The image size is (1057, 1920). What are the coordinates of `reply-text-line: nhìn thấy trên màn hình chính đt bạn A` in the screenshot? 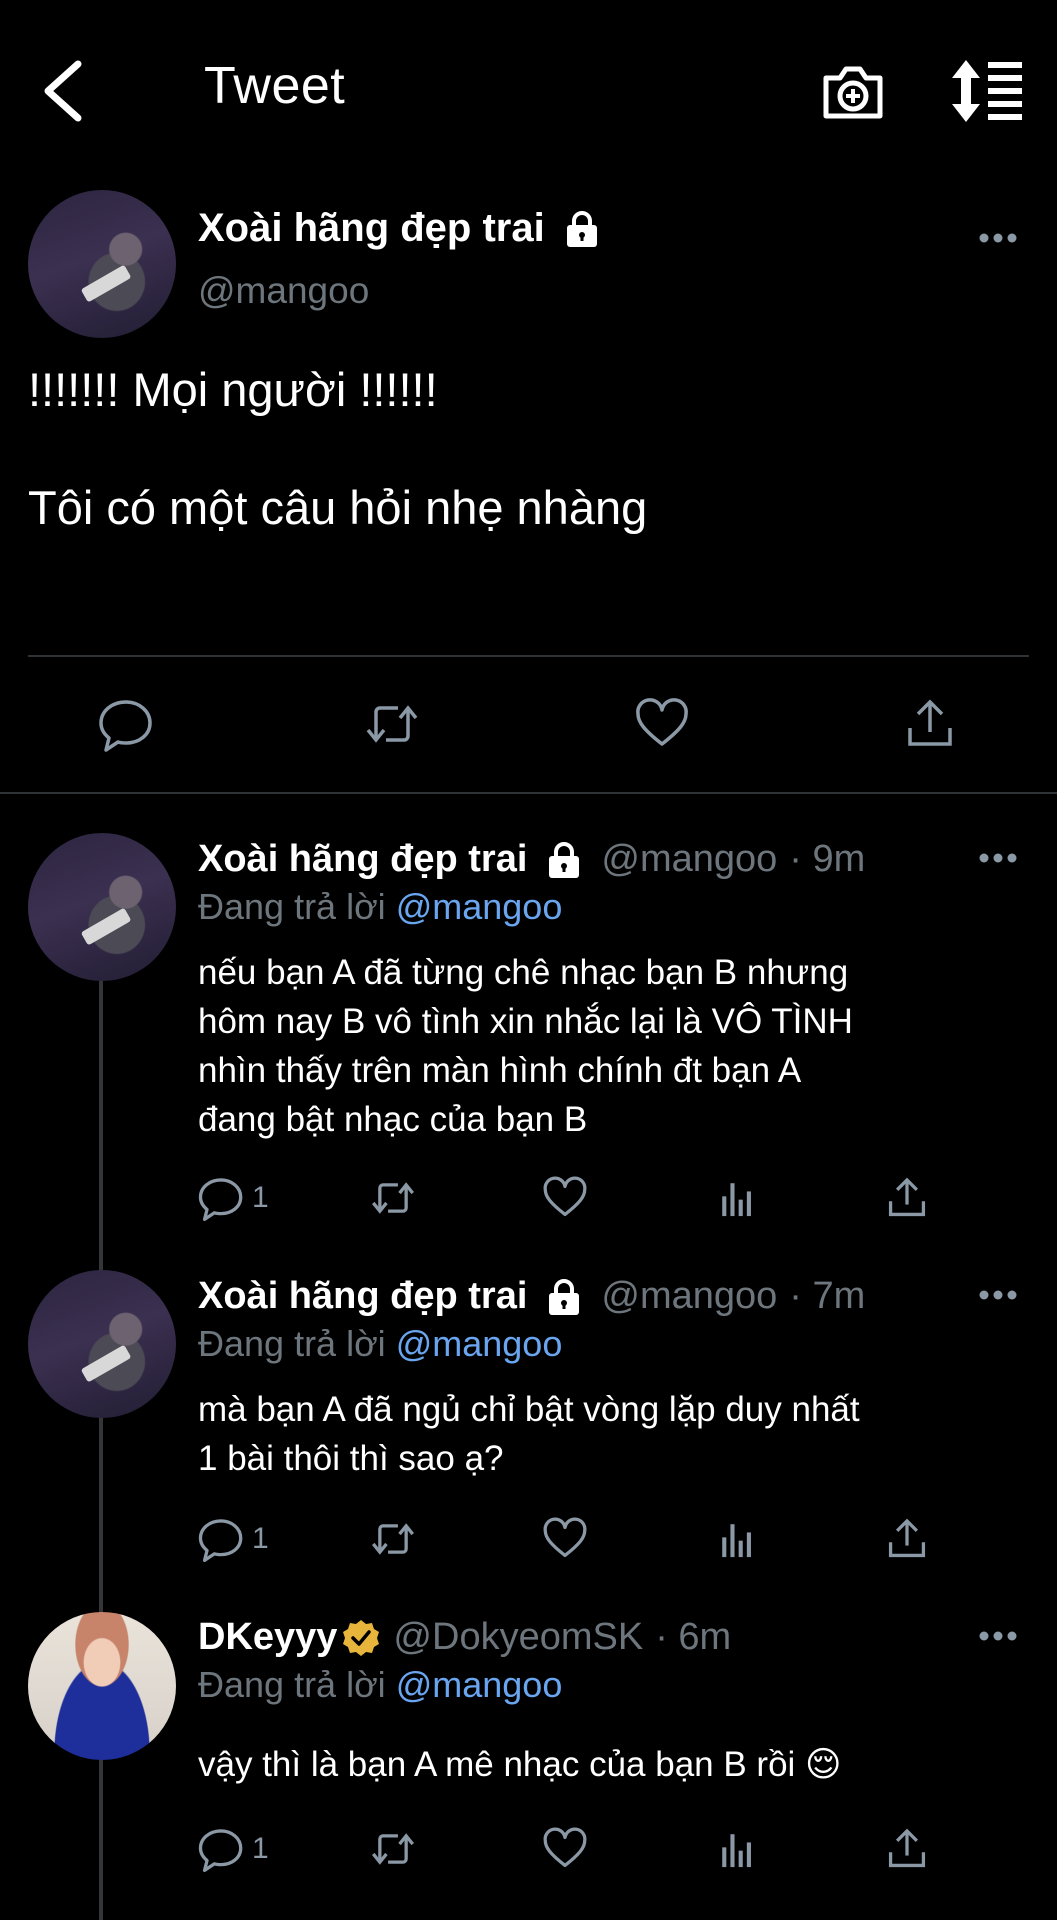 It's located at (500, 1070).